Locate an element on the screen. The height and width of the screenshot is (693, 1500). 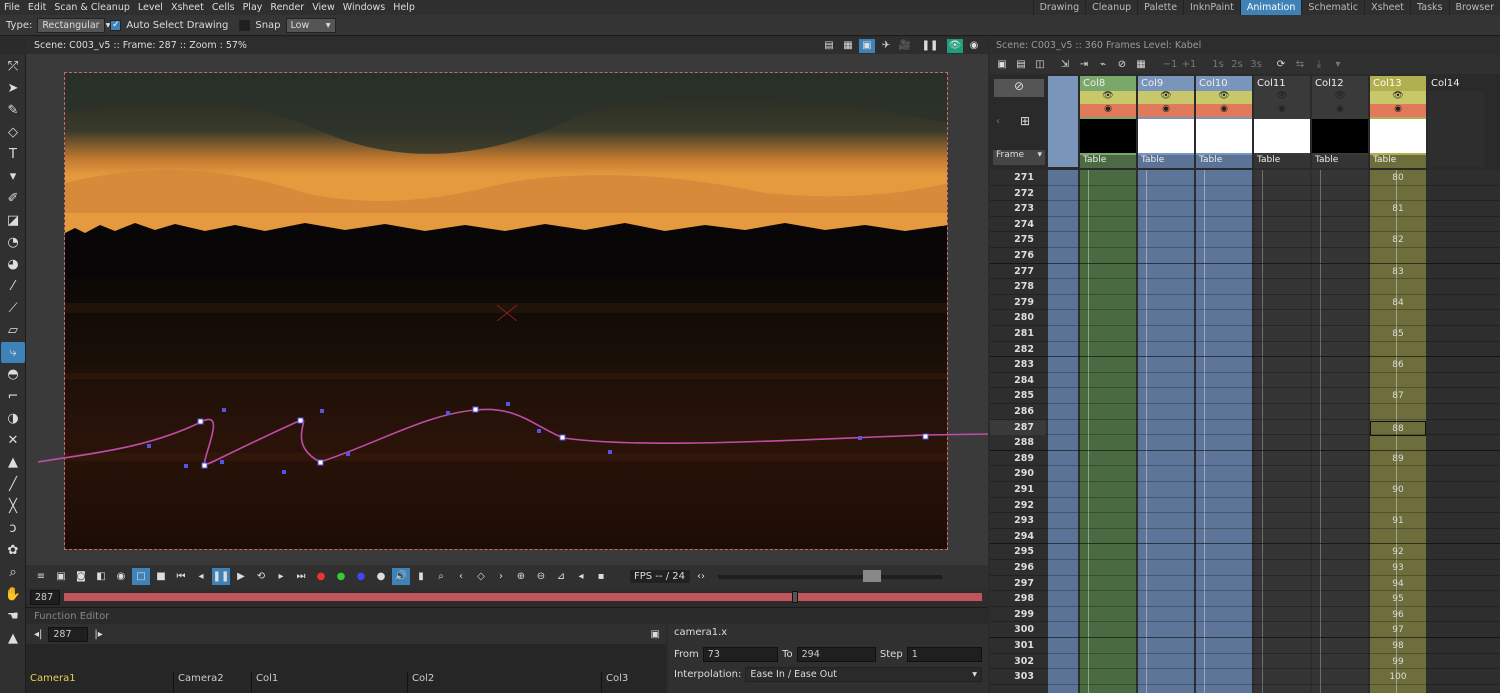
cell-value: 82 is located at coordinates (1398, 241).